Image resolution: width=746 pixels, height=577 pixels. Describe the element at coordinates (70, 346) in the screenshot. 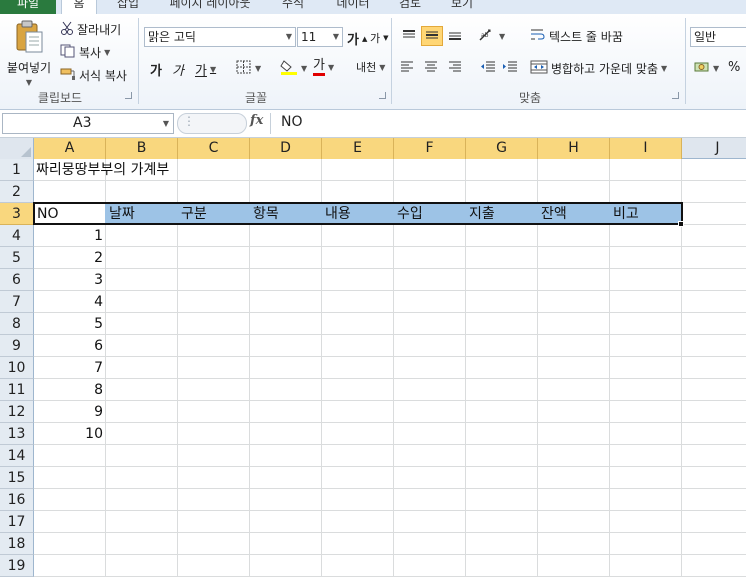

I see `number-cell: 6` at that location.